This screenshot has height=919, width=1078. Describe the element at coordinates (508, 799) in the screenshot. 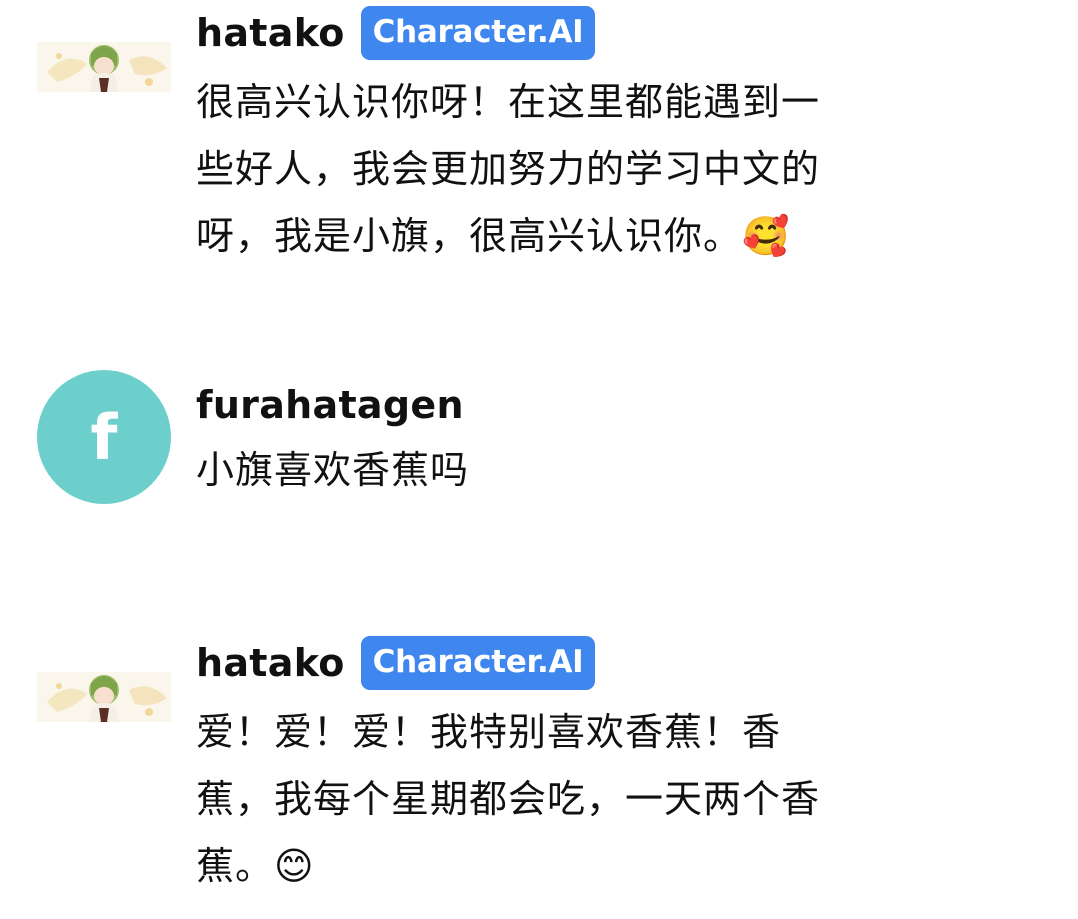

I see `message-line: 蕉，我每个星期都会吃，一天两个香` at that location.